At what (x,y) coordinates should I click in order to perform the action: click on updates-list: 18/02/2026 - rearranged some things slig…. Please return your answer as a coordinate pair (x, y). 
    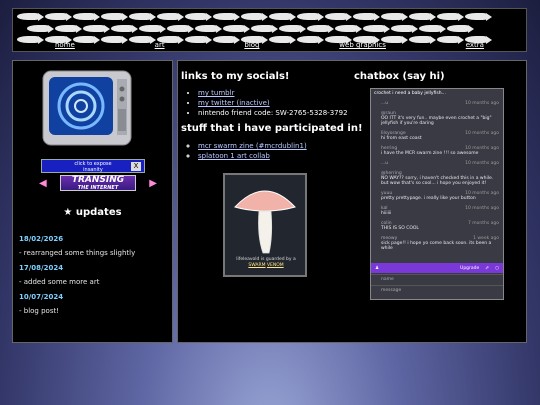
    Looking at the image, I should click on (94, 287).